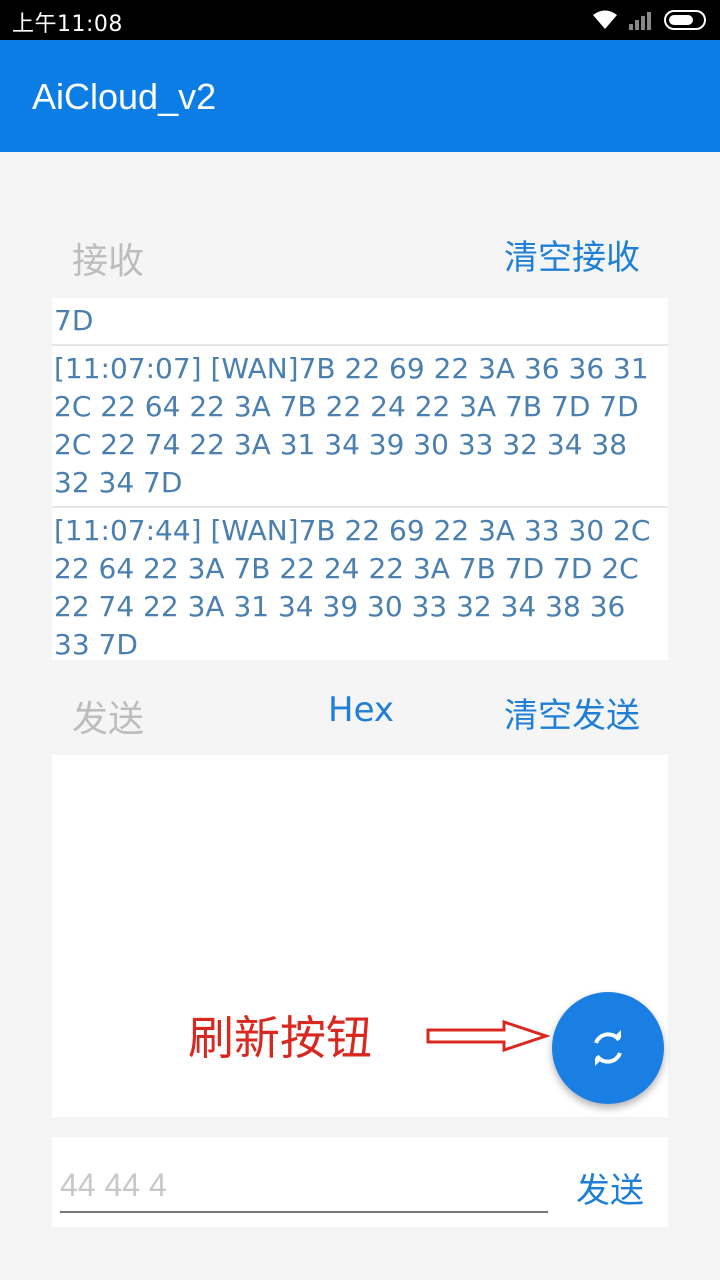 This screenshot has height=1280, width=720. What do you see at coordinates (488, 1036) in the screenshot?
I see `arrow-right-icon` at bounding box center [488, 1036].